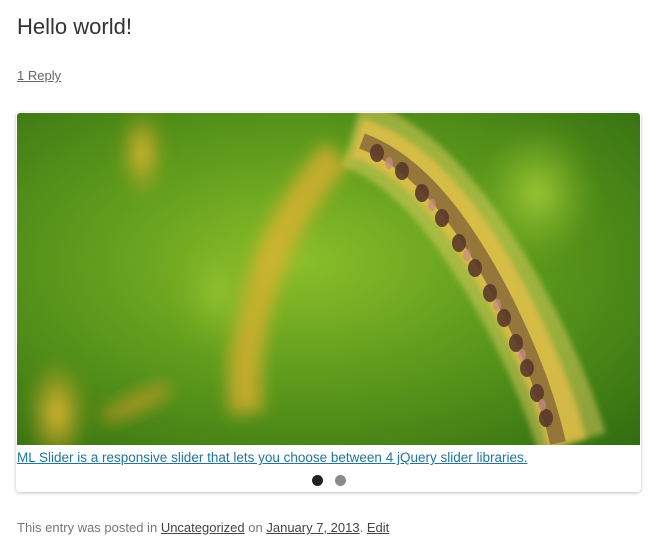 Image resolution: width=663 pixels, height=555 pixels. Describe the element at coordinates (87, 527) in the screenshot. I see `meta-prefix: This entry was posted in` at that location.